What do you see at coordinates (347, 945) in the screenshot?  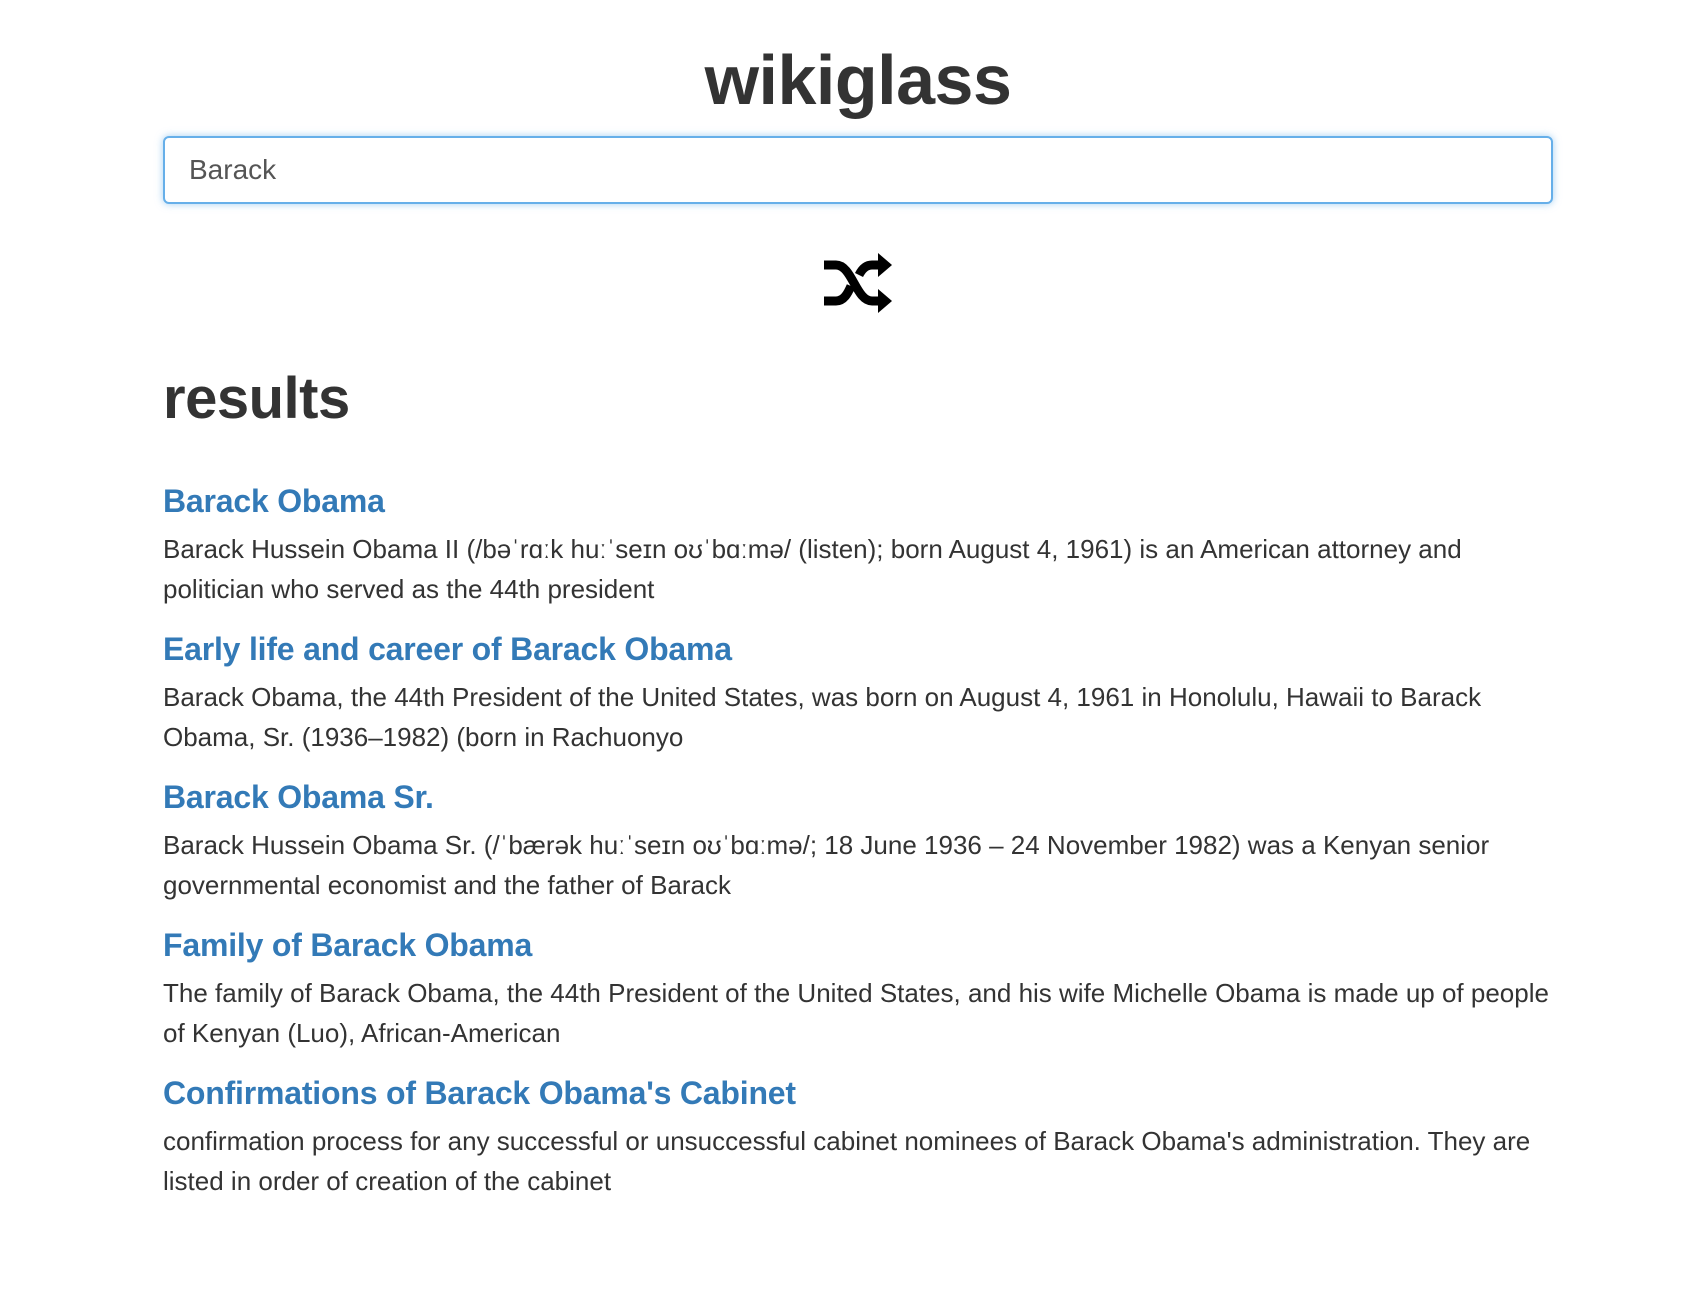 I see `result-title-link: Family of Barack Obama` at bounding box center [347, 945].